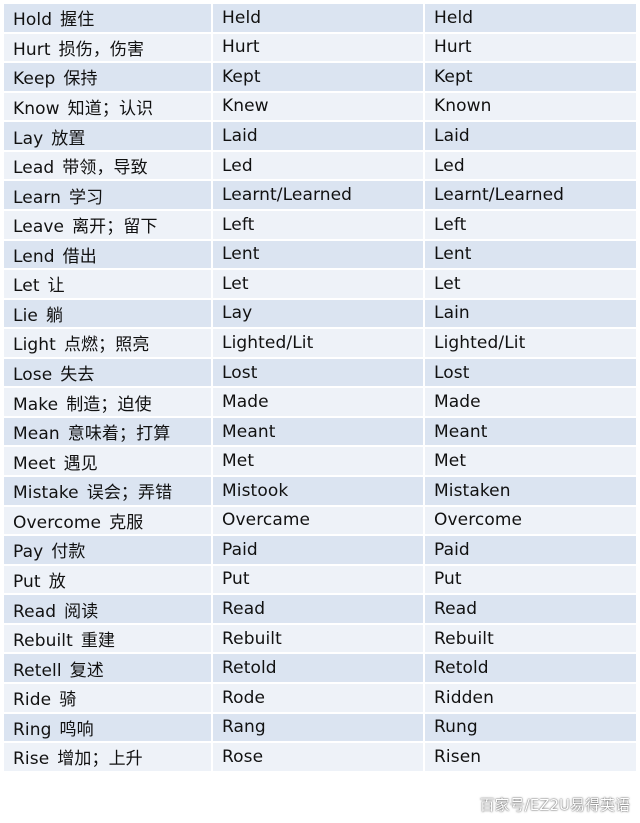  I want to click on table-row: Lead 带领，导致 Led Led, so click(321, 166).